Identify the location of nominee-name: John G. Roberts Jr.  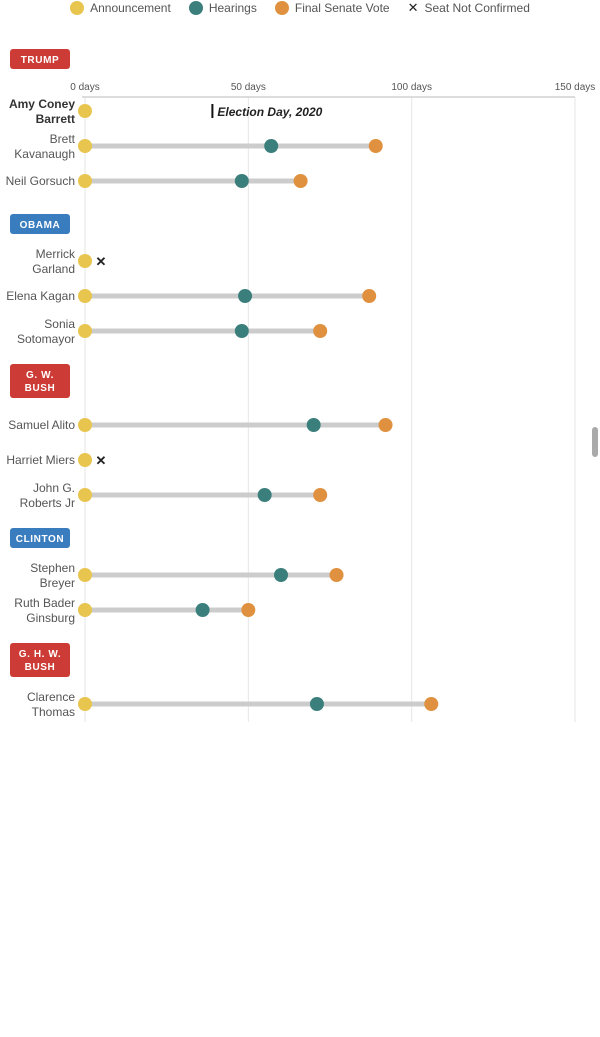
(47, 495).